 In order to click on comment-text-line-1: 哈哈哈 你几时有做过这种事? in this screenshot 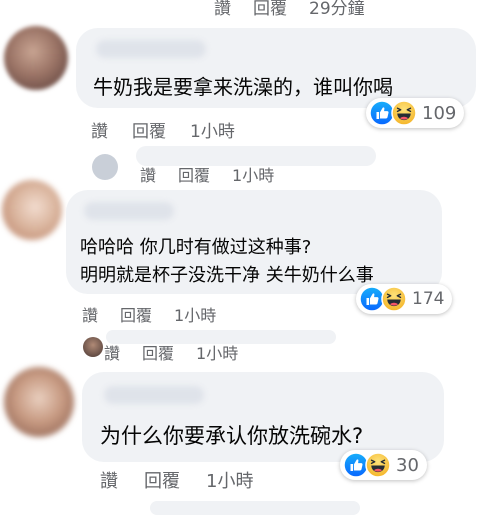, I will do `click(196, 247)`.